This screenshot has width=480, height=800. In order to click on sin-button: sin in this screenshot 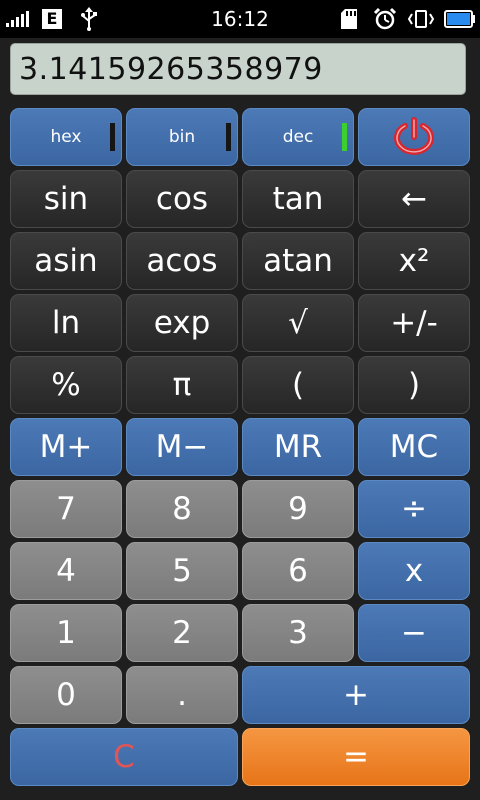, I will do `click(66, 199)`.